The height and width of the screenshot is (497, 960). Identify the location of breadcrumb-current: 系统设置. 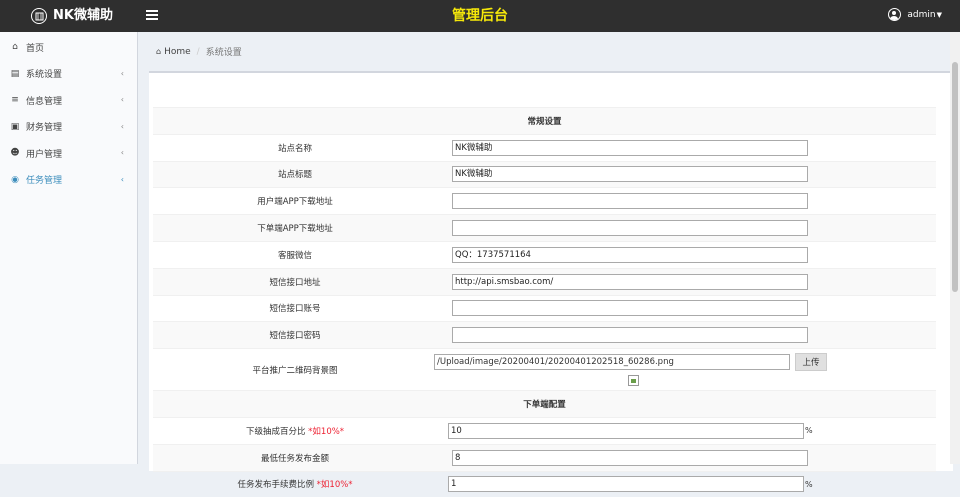
(223, 53).